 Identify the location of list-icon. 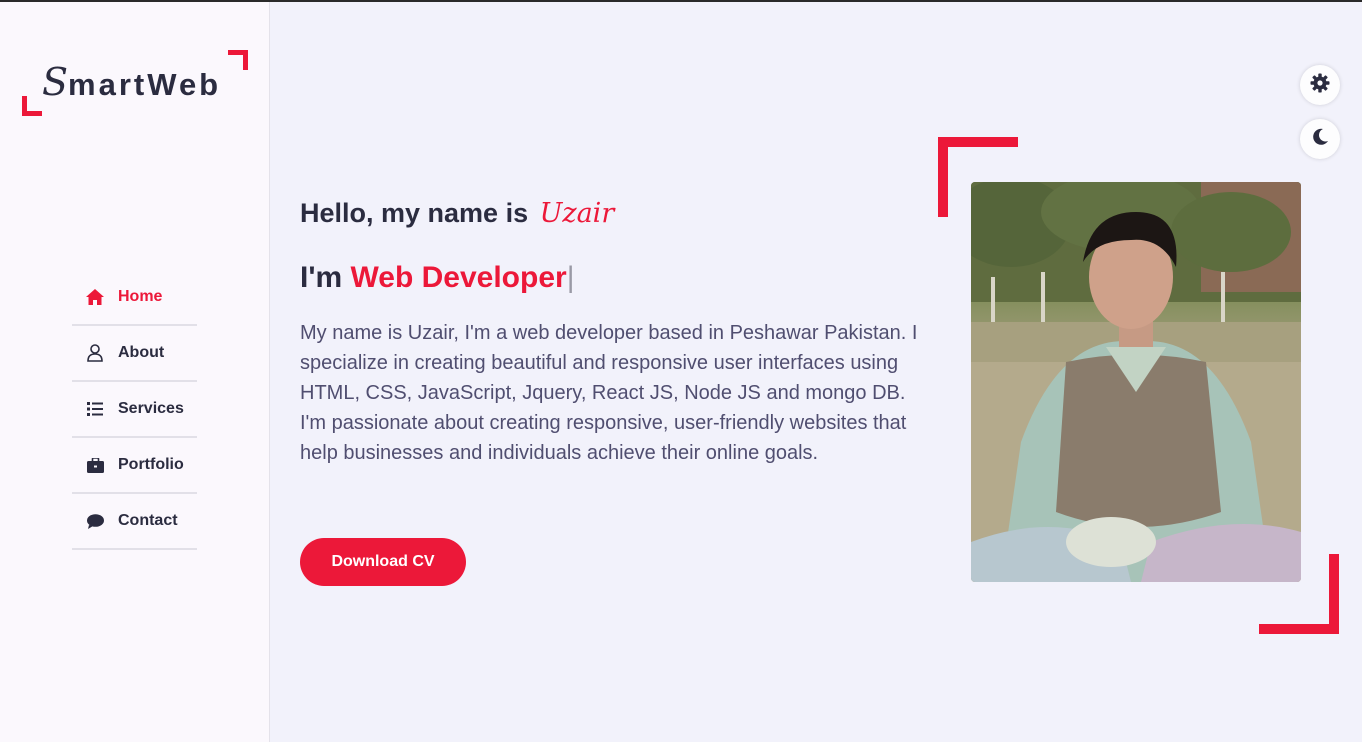
(95, 409).